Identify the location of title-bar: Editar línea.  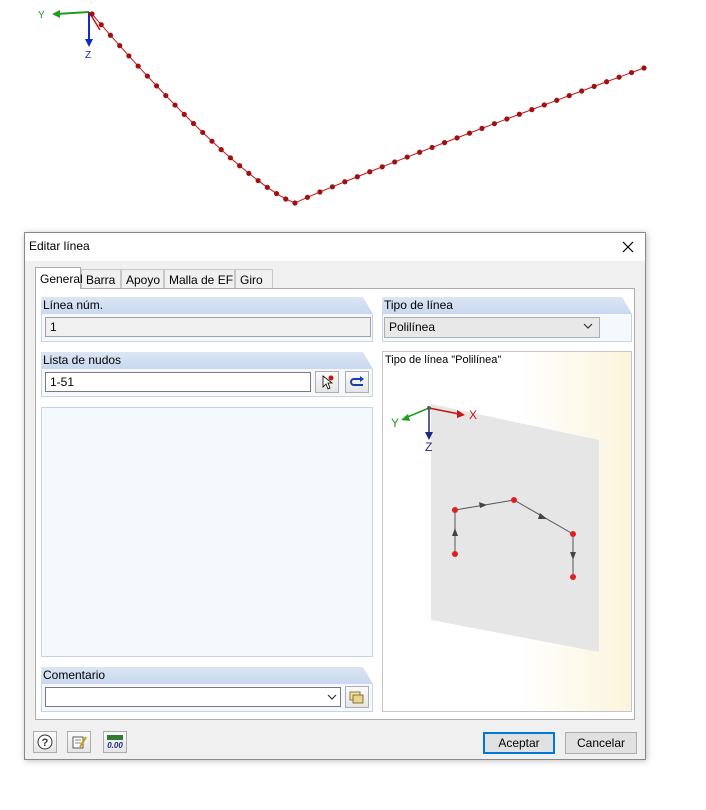
(335, 247).